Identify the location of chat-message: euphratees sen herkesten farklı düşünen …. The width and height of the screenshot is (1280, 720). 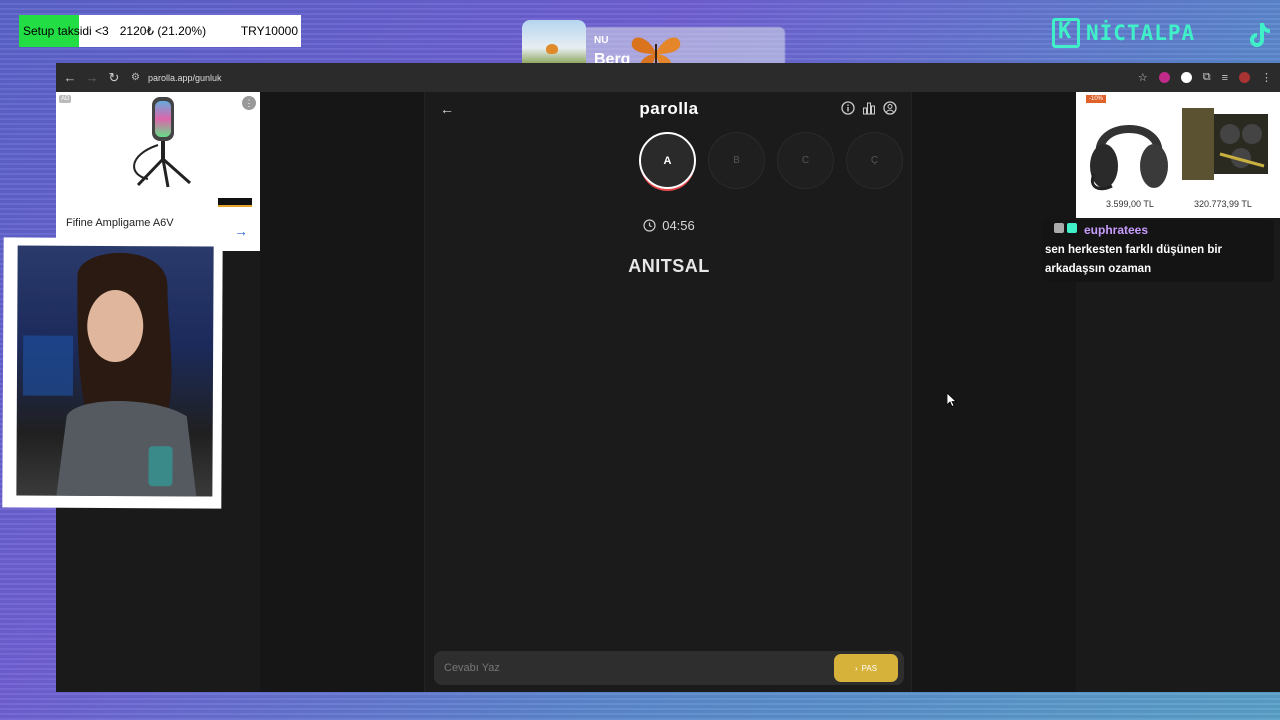
(1158, 251).